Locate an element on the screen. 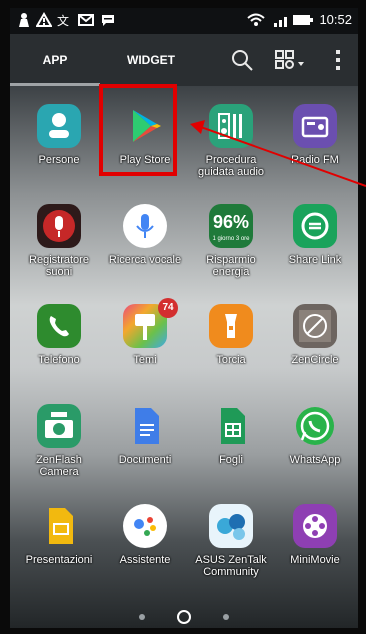 This screenshot has height=634, width=366. svg-text: 文 is located at coordinates (63, 20).